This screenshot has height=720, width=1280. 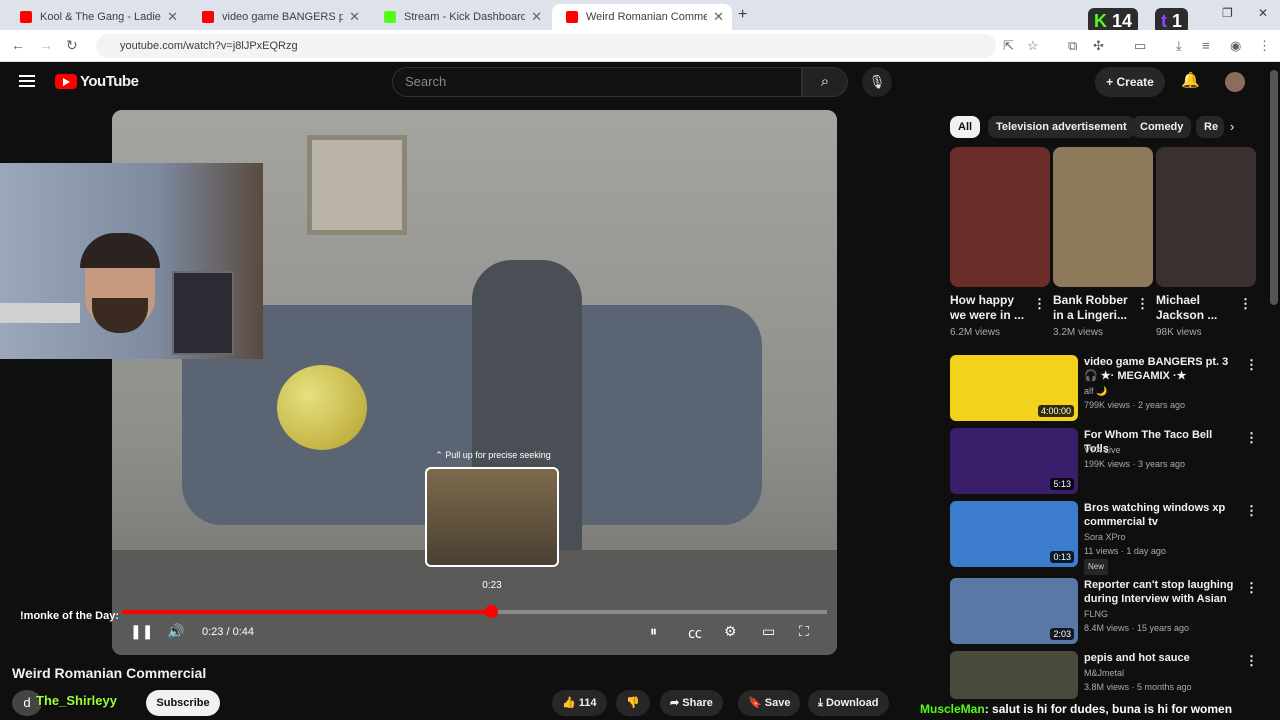 What do you see at coordinates (27, 81) in the screenshot?
I see `hamburger-menu-icon` at bounding box center [27, 81].